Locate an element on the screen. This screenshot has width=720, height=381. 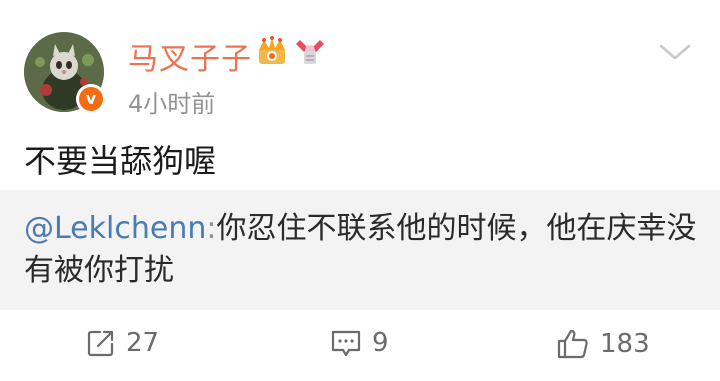
crown-membership-icon is located at coordinates (272, 53).